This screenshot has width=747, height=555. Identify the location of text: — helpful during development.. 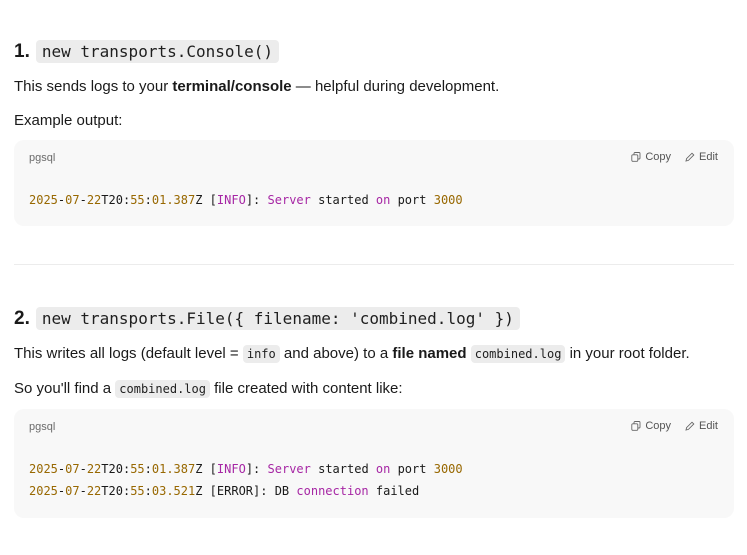
(395, 86).